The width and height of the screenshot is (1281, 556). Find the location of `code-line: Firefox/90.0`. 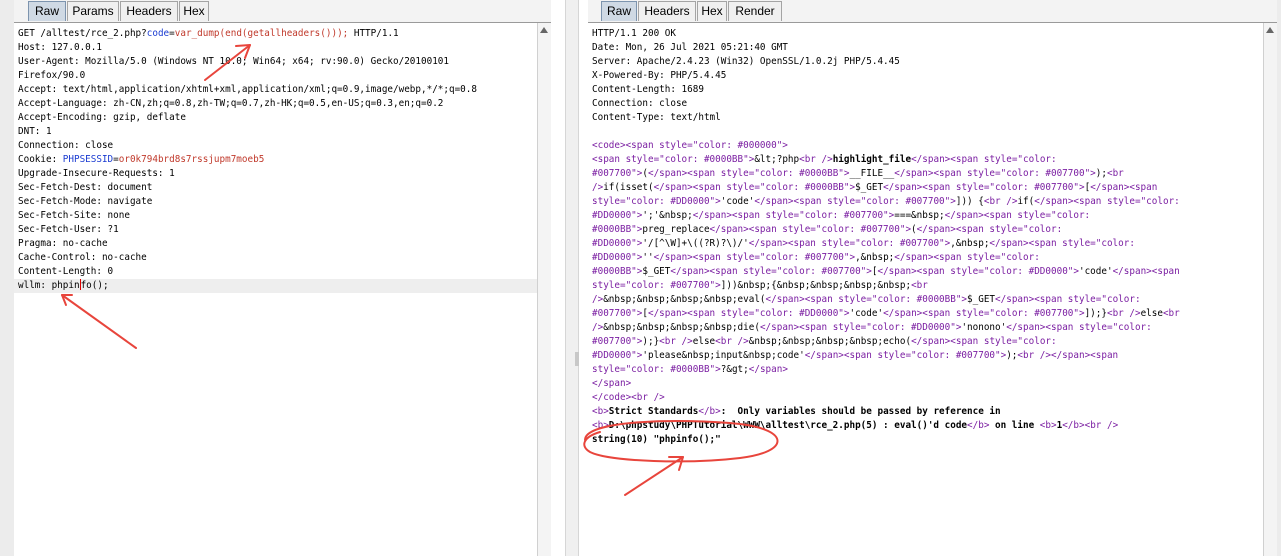

code-line: Firefox/90.0 is located at coordinates (247, 76).